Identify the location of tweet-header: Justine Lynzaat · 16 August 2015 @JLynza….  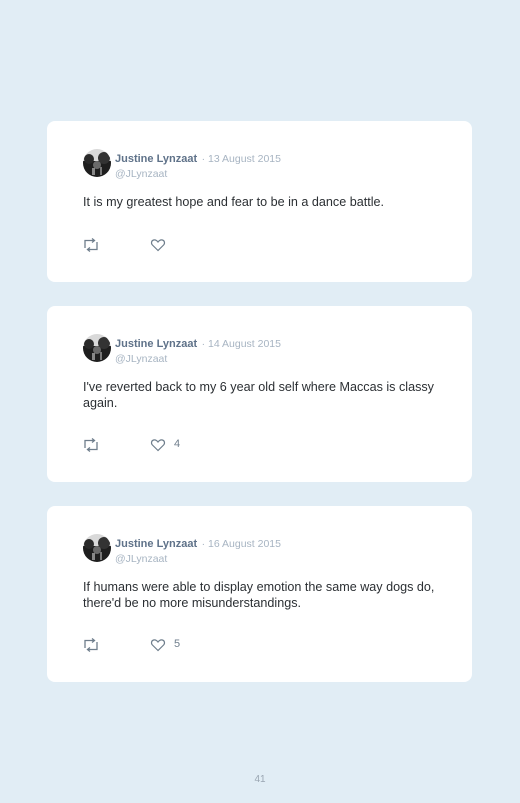
(198, 549).